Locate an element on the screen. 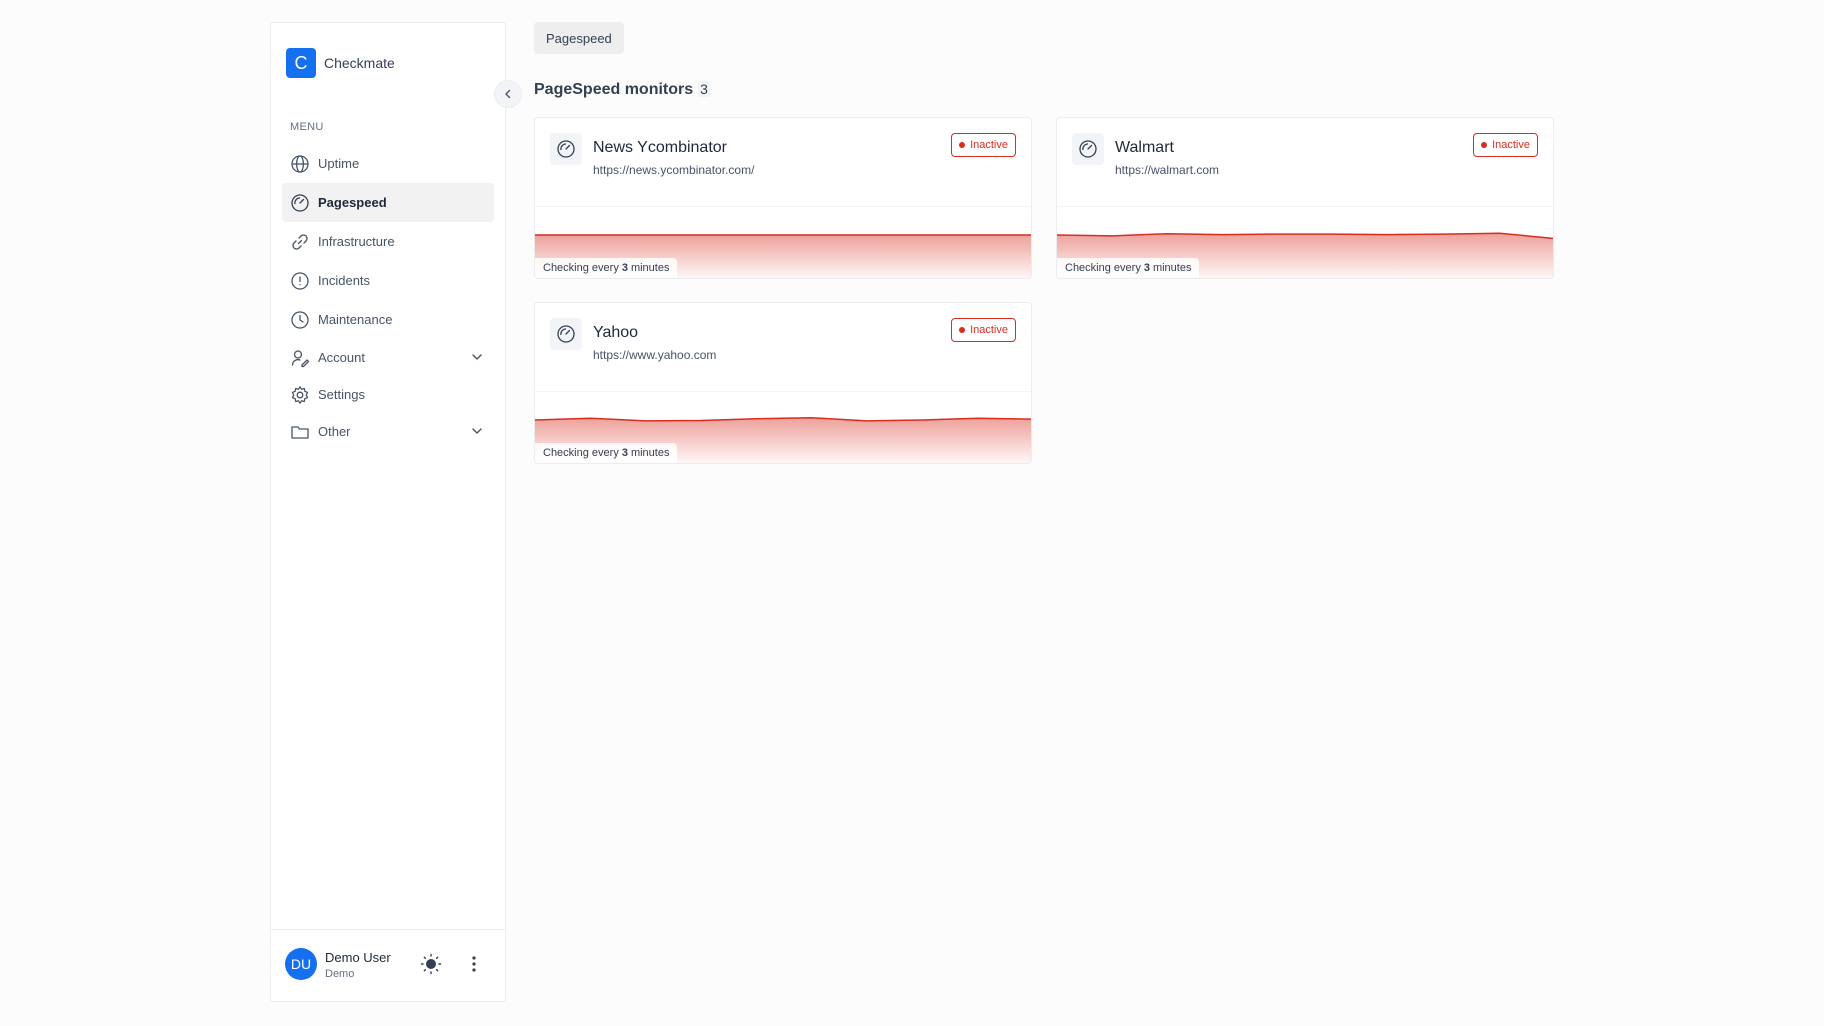 The width and height of the screenshot is (1824, 1026). sidebar-item-label: Settings is located at coordinates (341, 394).